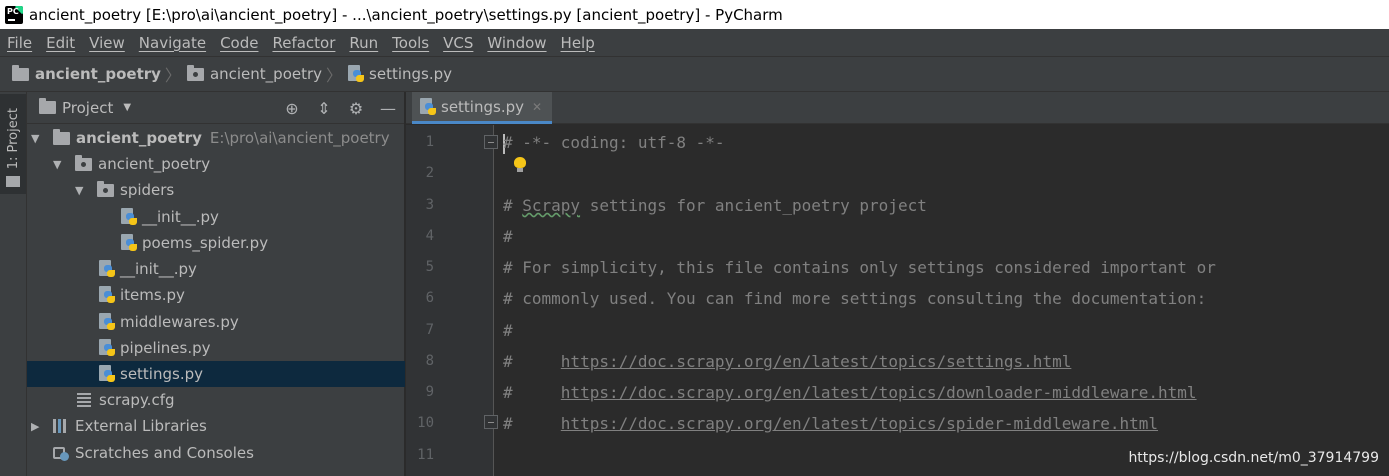 This screenshot has width=1389, height=476. I want to click on tree-item-scratches: Scratches and Consoles, so click(216, 453).